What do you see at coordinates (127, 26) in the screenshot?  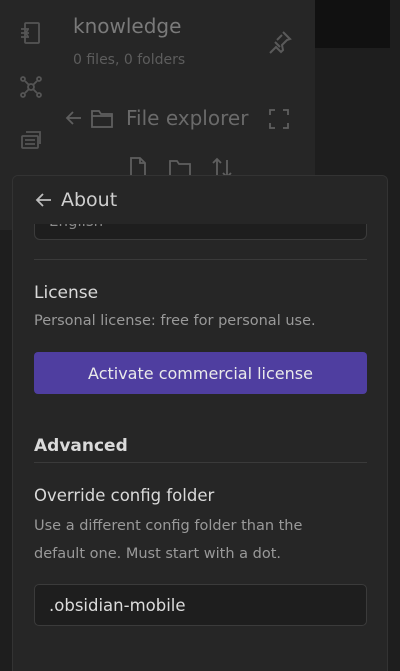 I see `vault-name: knowledge` at bounding box center [127, 26].